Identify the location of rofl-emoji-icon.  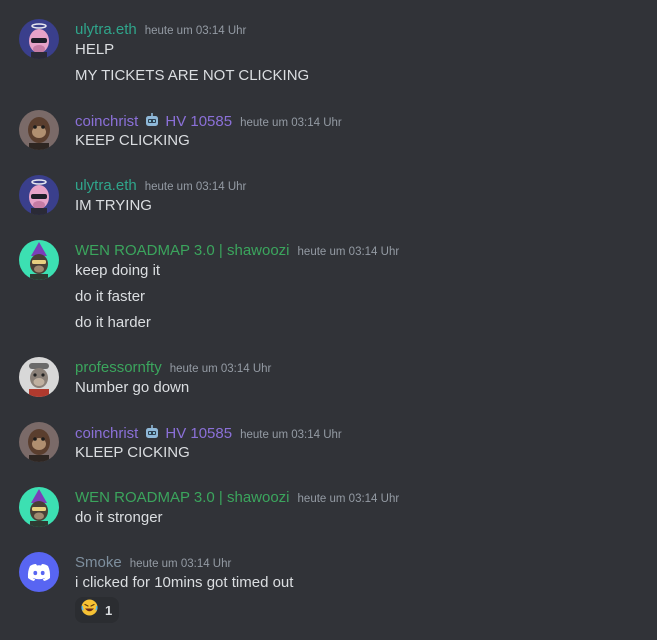
(89, 610).